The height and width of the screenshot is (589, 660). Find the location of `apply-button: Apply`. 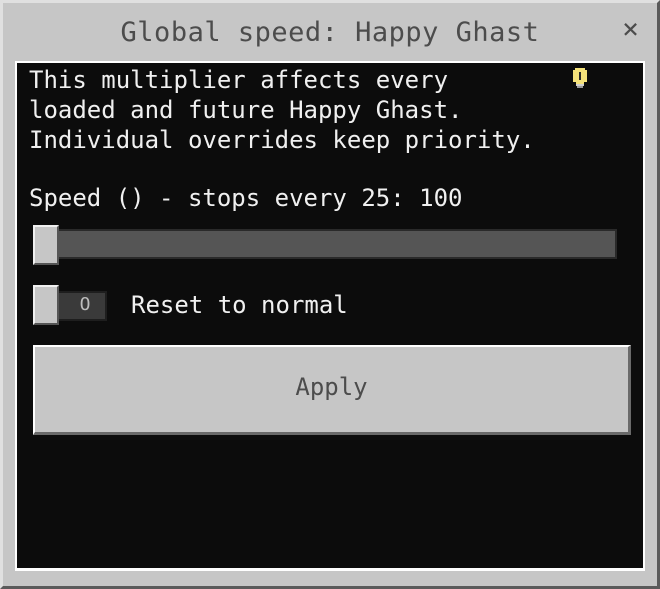

apply-button: Apply is located at coordinates (332, 390).